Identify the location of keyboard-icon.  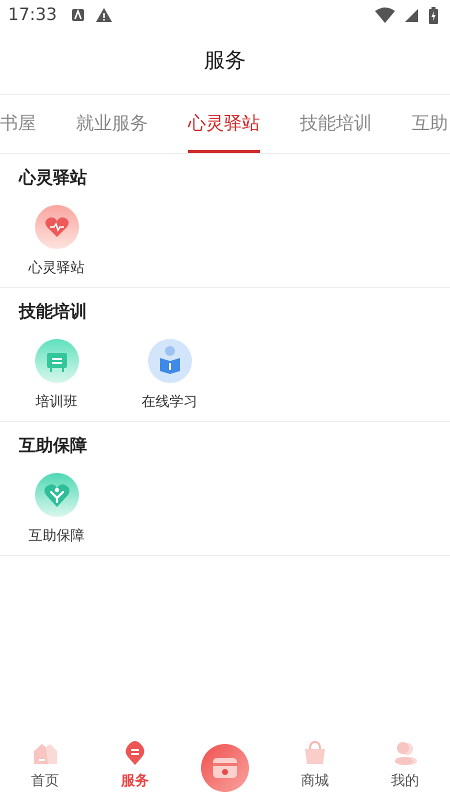
(78, 15).